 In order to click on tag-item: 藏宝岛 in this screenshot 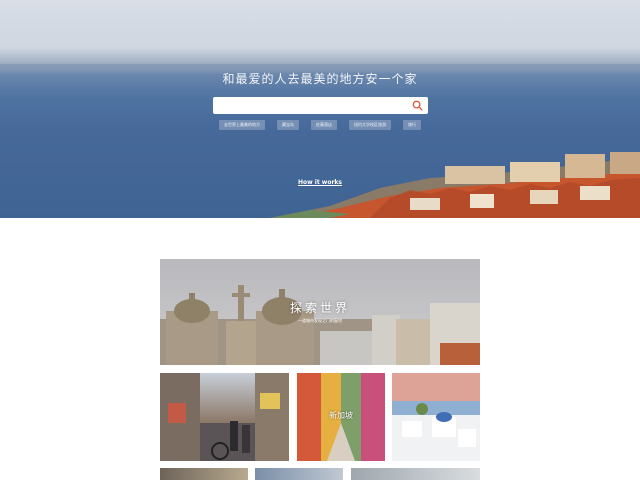, I will do `click(288, 125)`.